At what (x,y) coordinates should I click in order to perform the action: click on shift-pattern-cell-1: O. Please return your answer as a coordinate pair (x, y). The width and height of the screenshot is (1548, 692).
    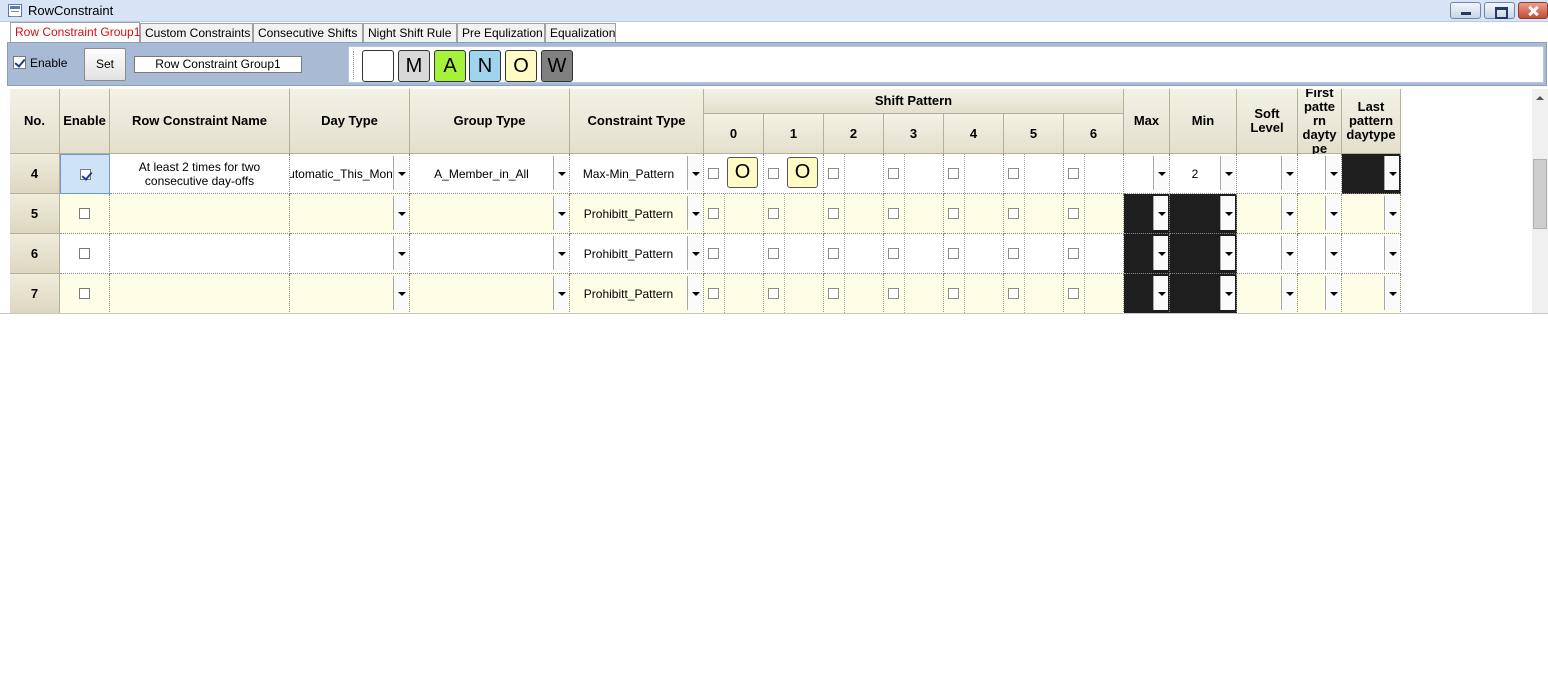
    Looking at the image, I should click on (794, 174).